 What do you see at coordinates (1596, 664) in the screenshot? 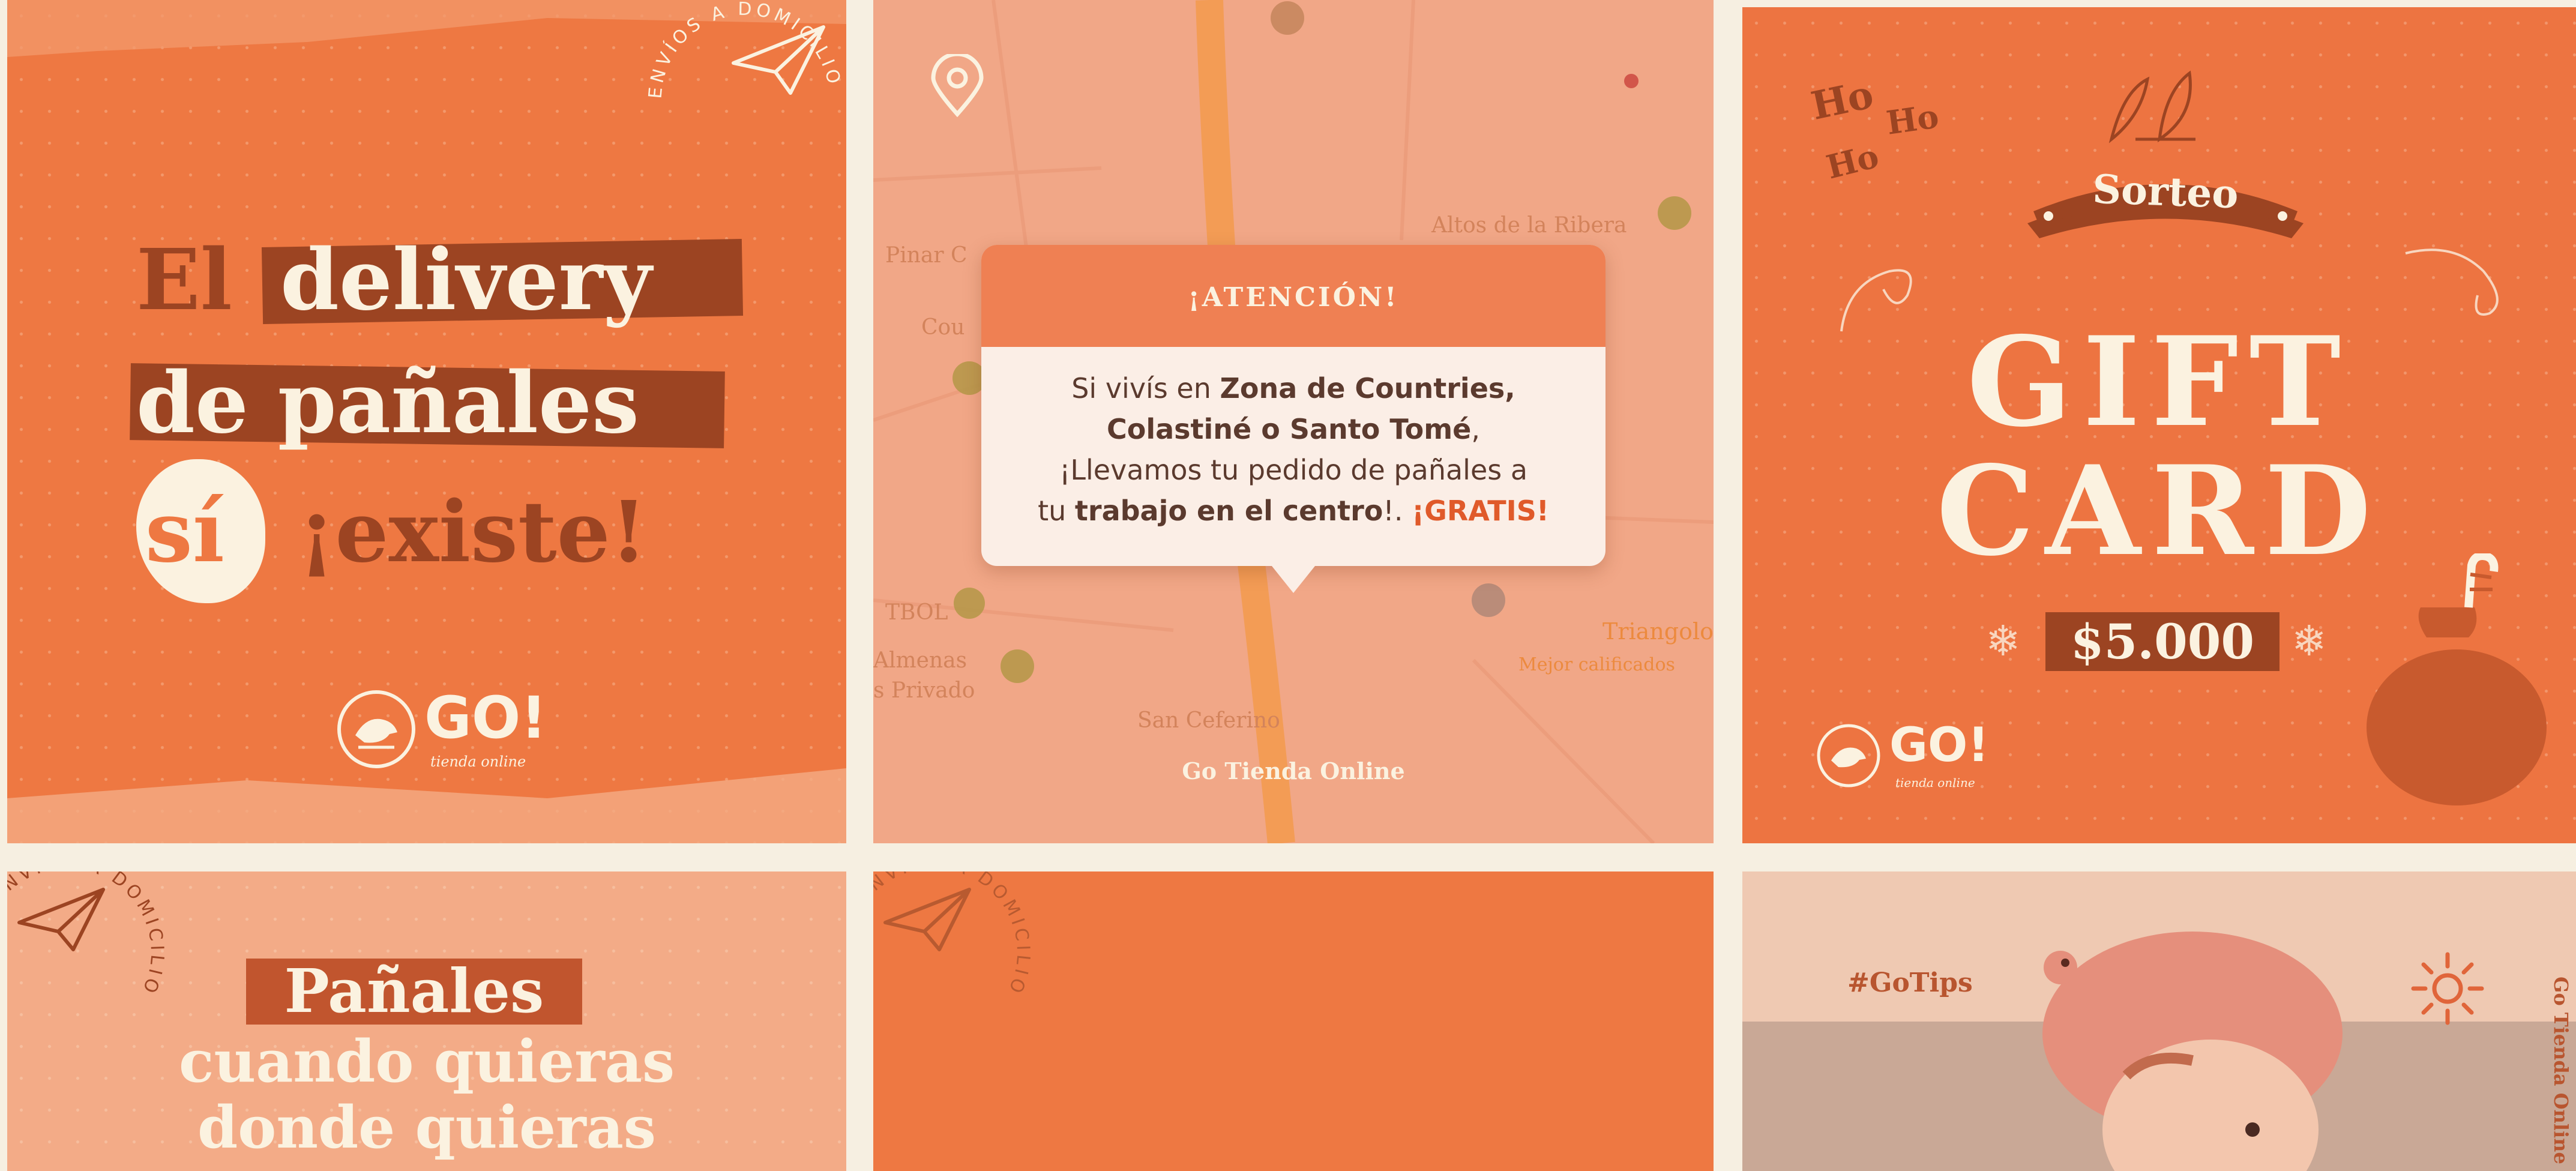
I see `map-label: Mejor calificados` at bounding box center [1596, 664].